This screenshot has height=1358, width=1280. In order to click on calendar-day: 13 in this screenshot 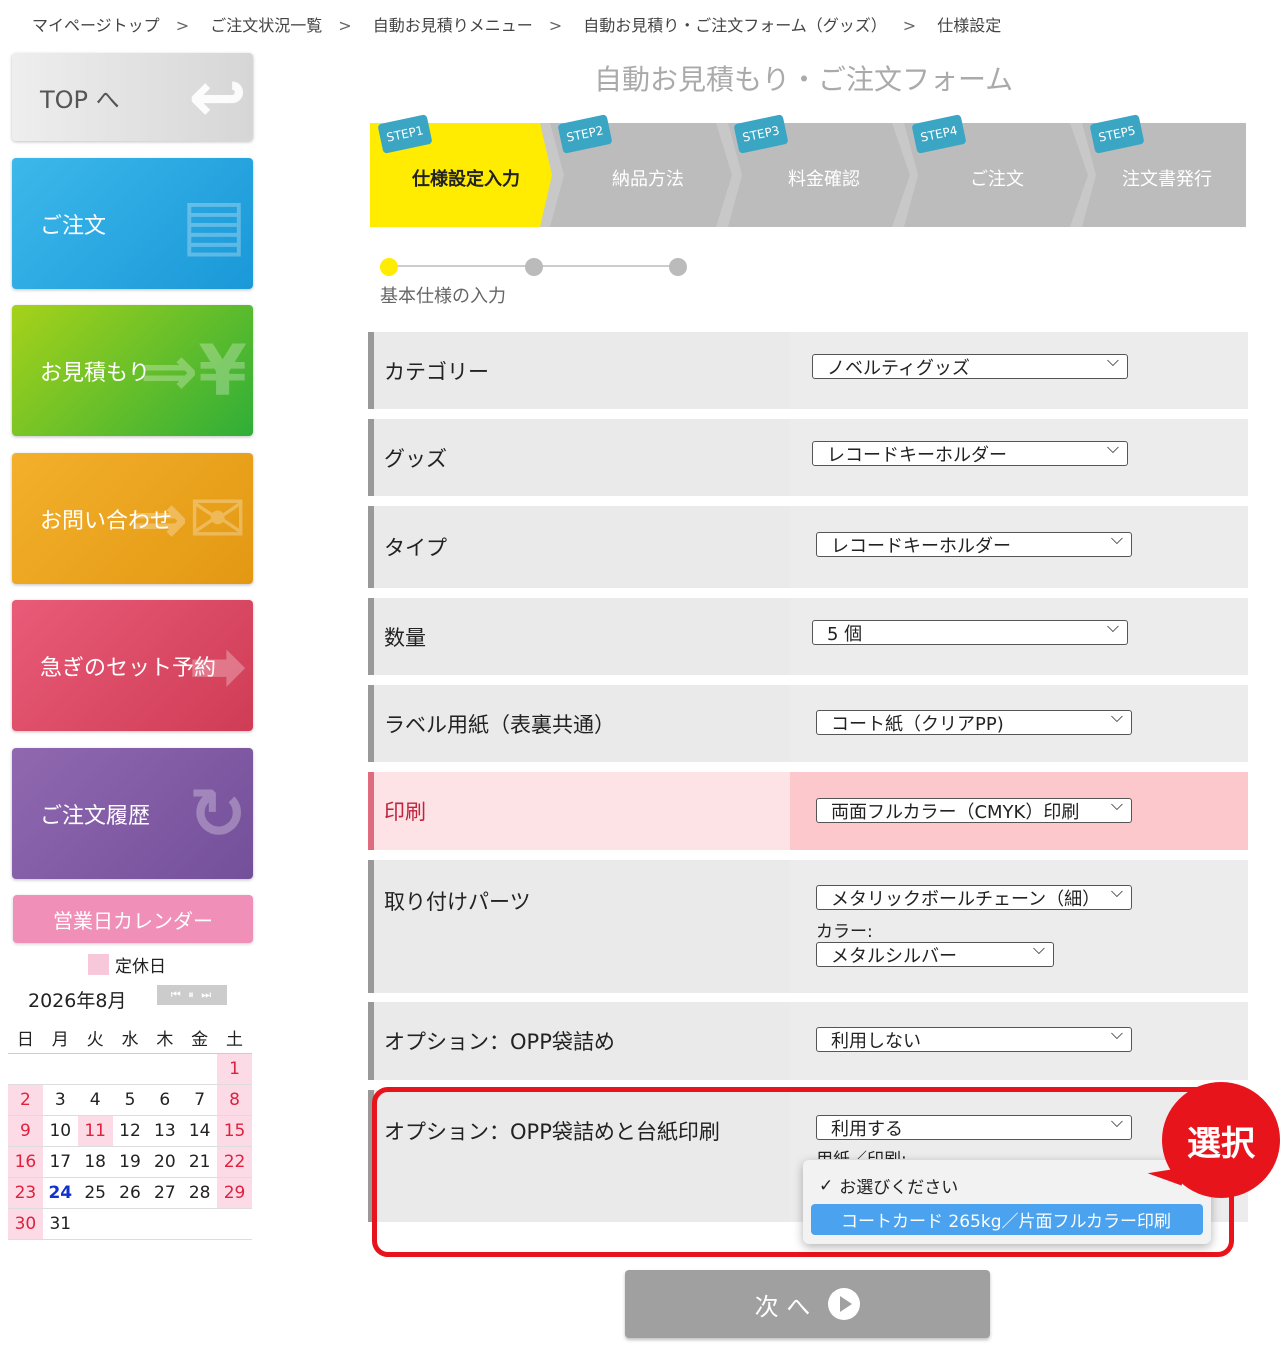, I will do `click(165, 1131)`.